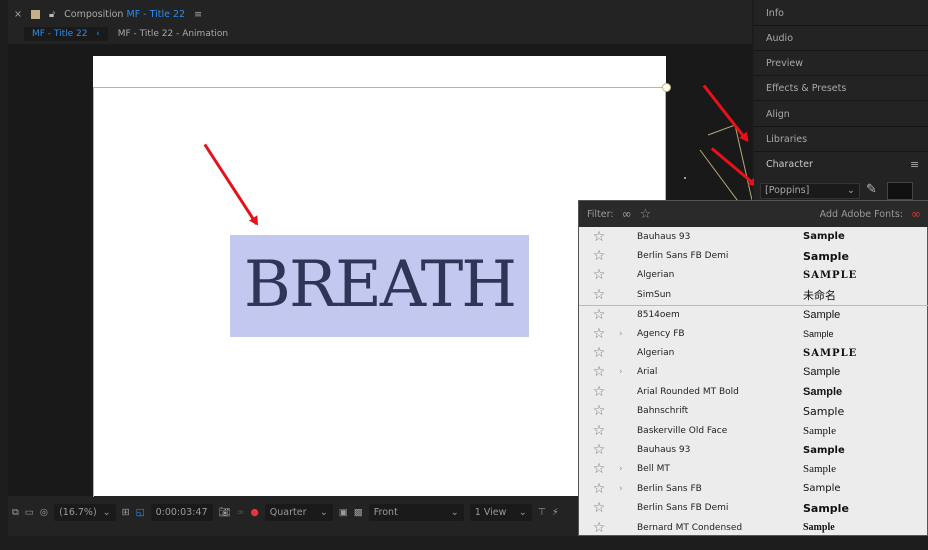 The image size is (928, 550). What do you see at coordinates (385, 512) in the screenshot?
I see `view-value: Front` at bounding box center [385, 512].